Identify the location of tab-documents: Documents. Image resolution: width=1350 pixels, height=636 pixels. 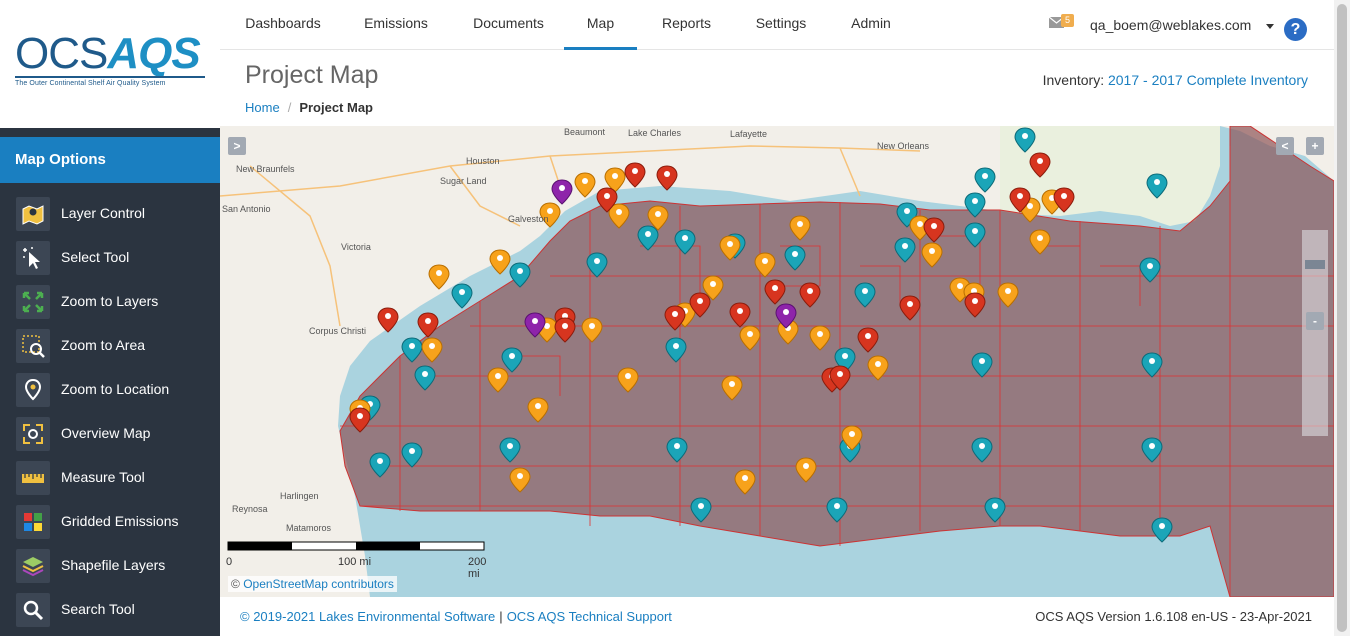
(508, 25).